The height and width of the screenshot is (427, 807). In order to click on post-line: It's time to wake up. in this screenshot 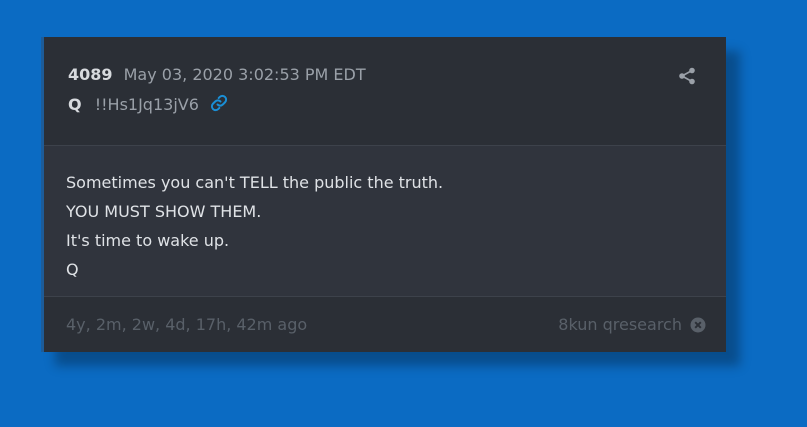, I will do `click(148, 240)`.